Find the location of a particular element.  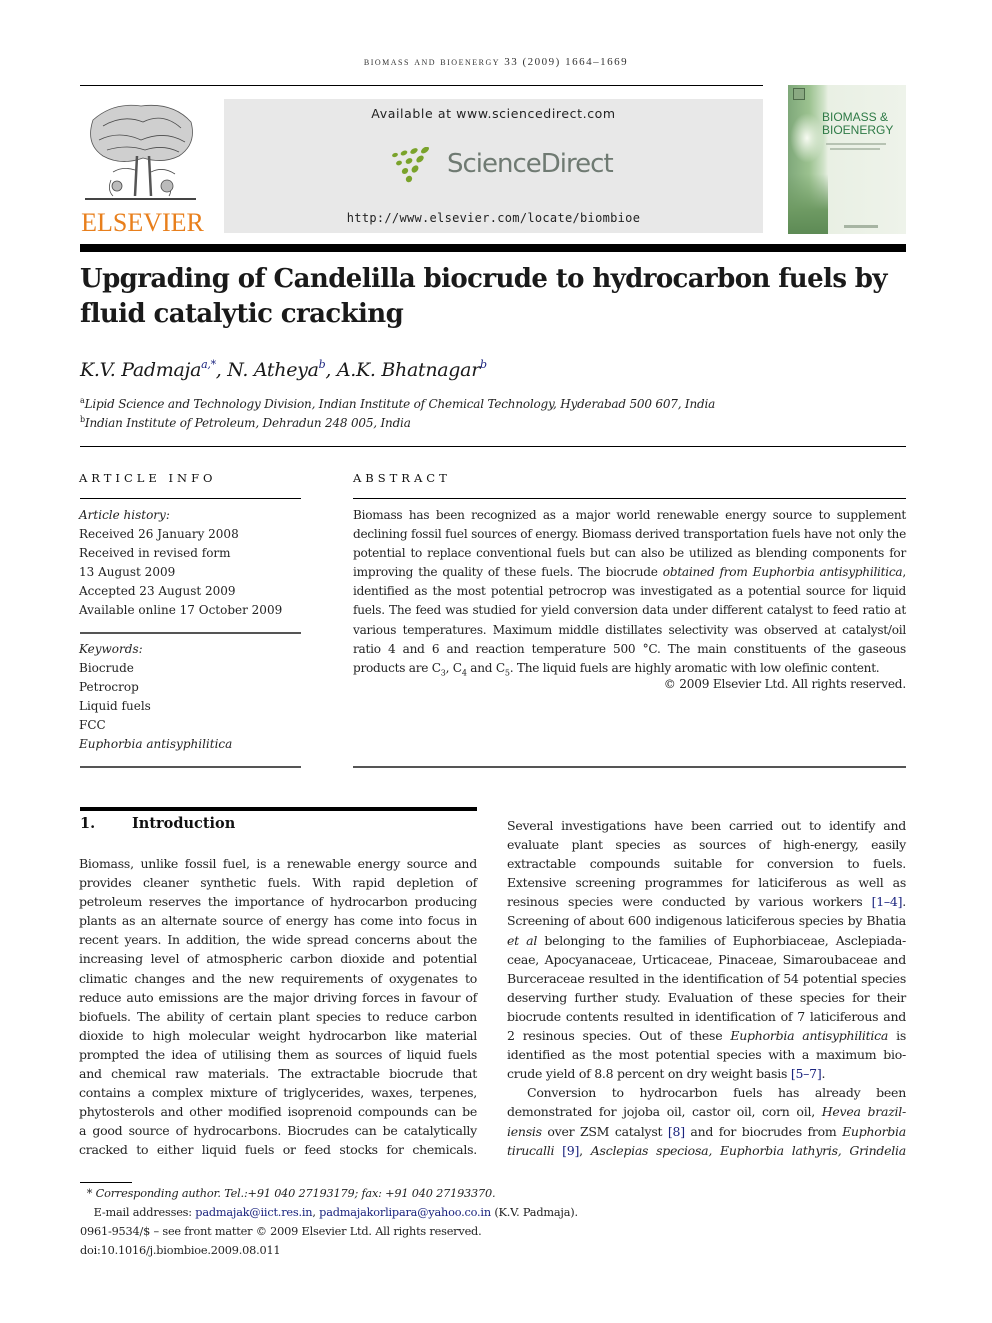

footnote-rule is located at coordinates (106, 1182).